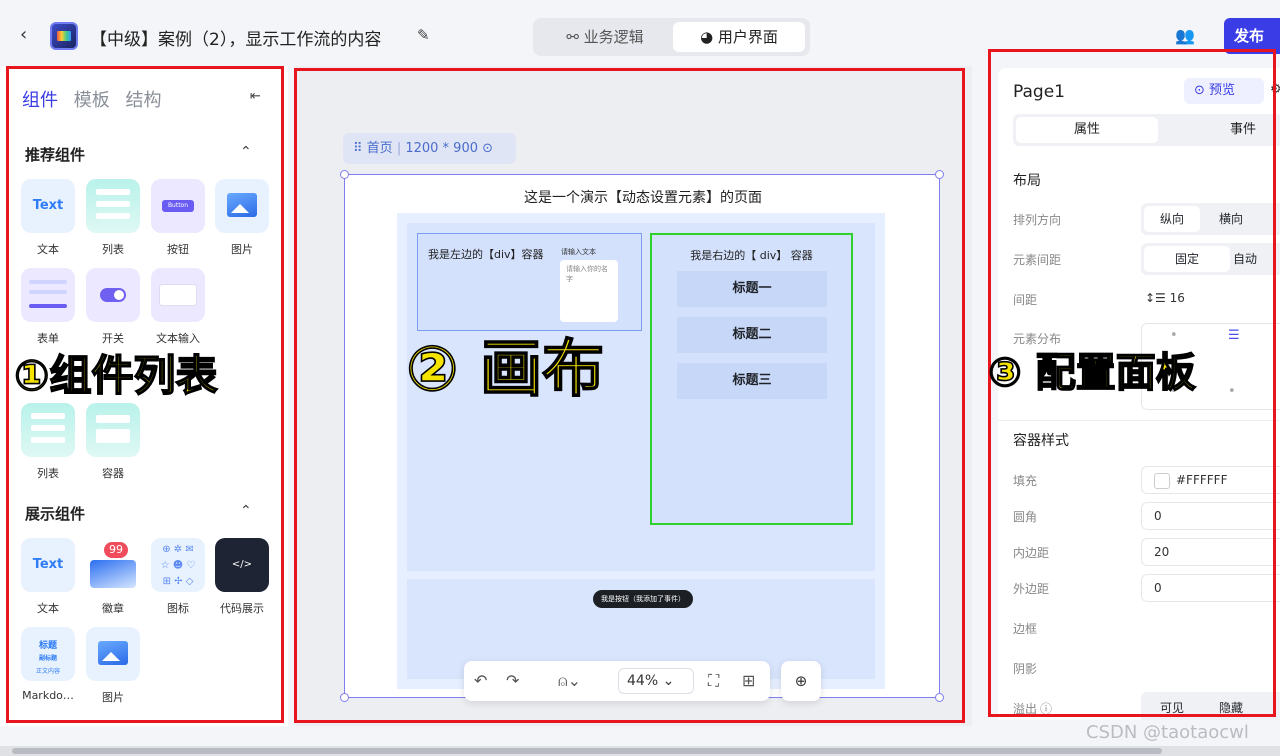  Describe the element at coordinates (1162, 480) in the screenshot. I see `color-swatch` at that location.